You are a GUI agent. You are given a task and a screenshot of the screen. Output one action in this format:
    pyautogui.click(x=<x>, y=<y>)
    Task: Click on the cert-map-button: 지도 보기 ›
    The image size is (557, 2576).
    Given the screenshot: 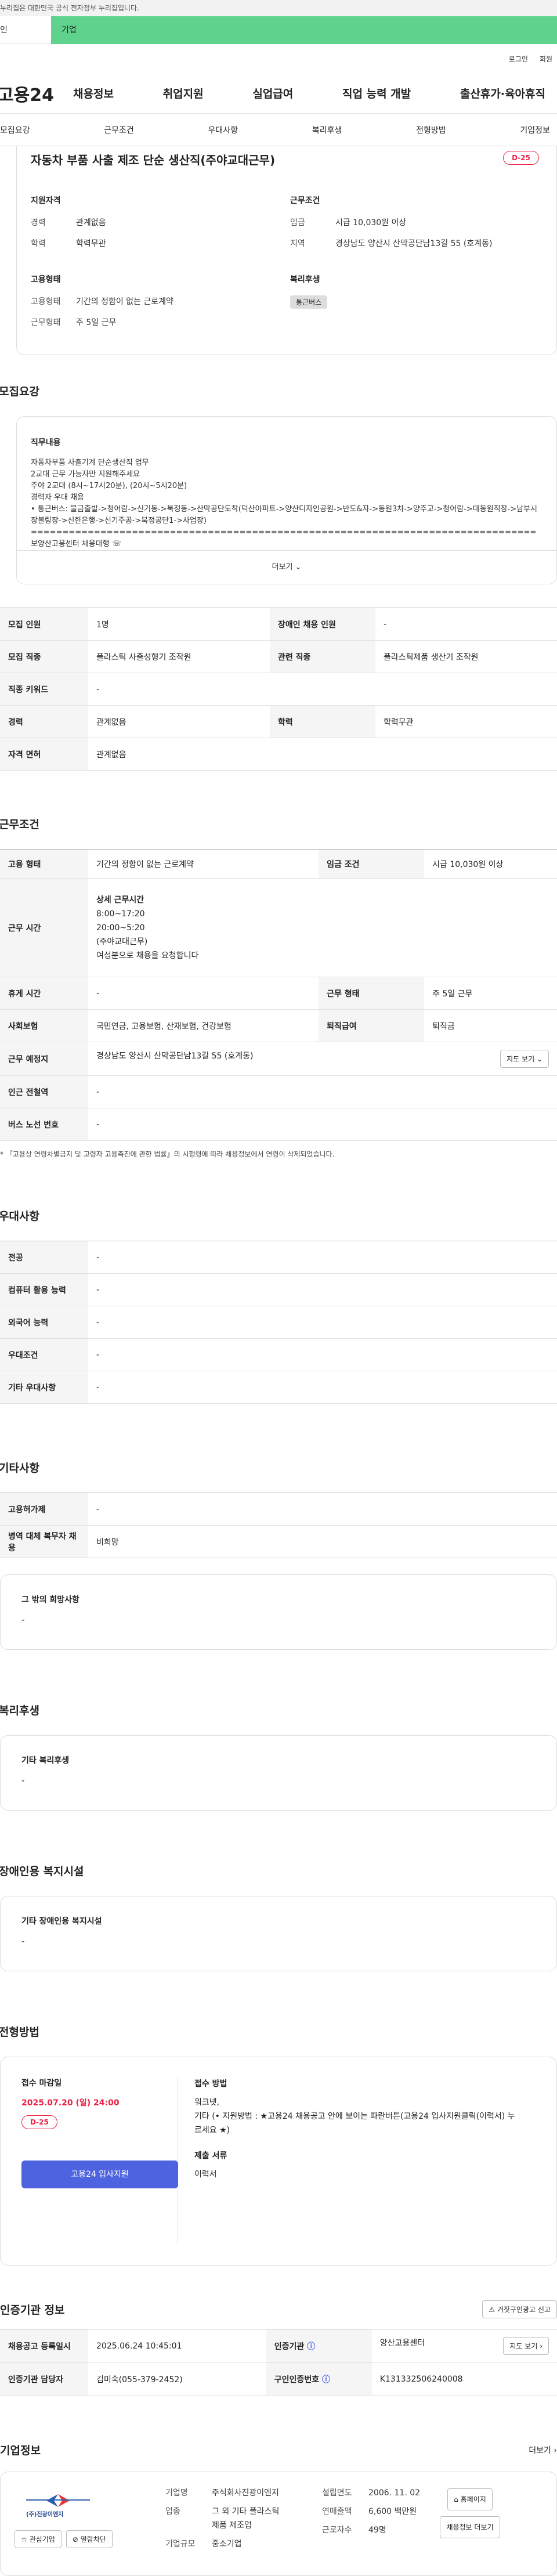 What is the action you would take?
    pyautogui.click(x=526, y=2346)
    